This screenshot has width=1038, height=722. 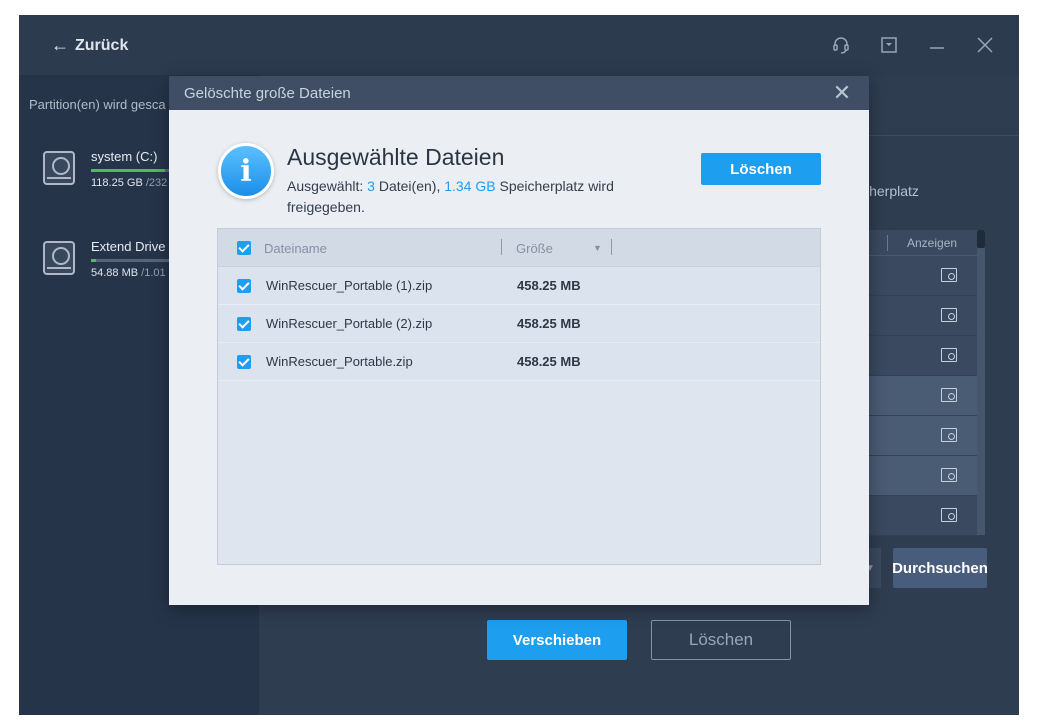 What do you see at coordinates (985, 45) in the screenshot?
I see `close-window-icon` at bounding box center [985, 45].